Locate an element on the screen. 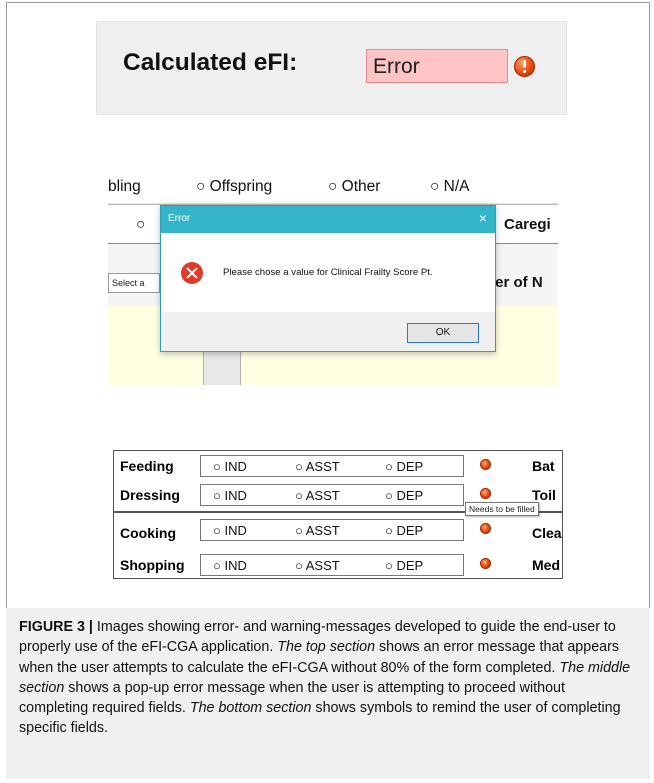 The height and width of the screenshot is (783, 654). adl-row-cooking: Cooking ○ IND ○ ASST ○ DEP Clea is located at coordinates (338, 532).